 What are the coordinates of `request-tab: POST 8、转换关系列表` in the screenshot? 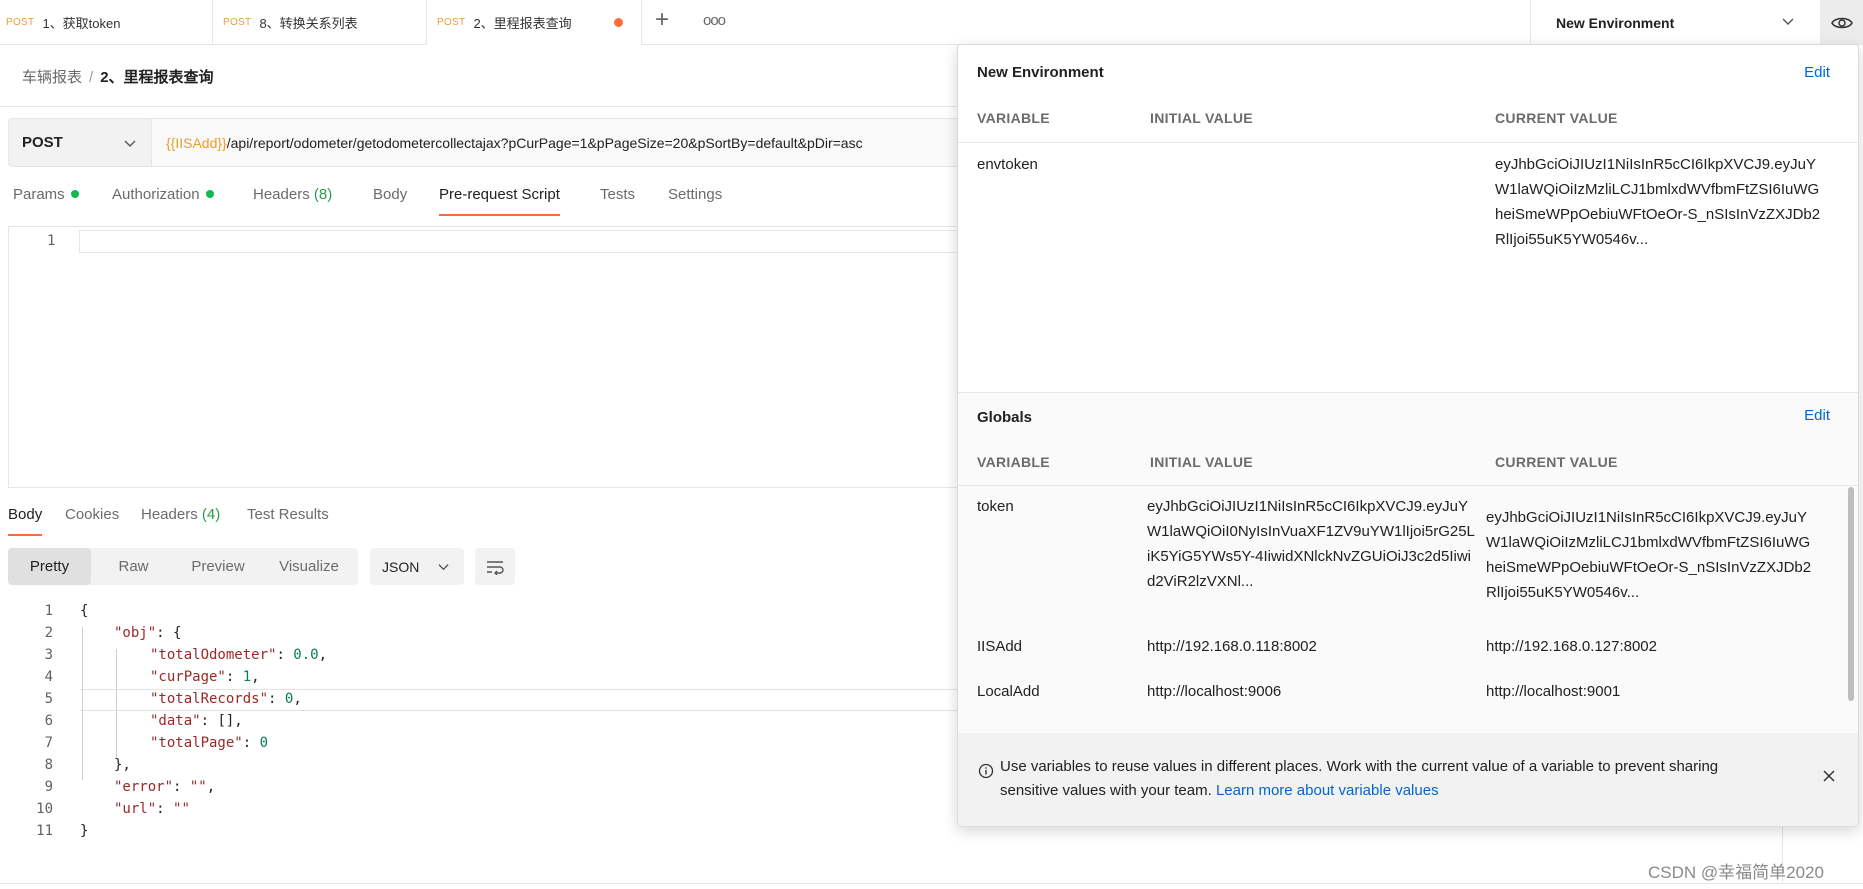 It's located at (320, 22).